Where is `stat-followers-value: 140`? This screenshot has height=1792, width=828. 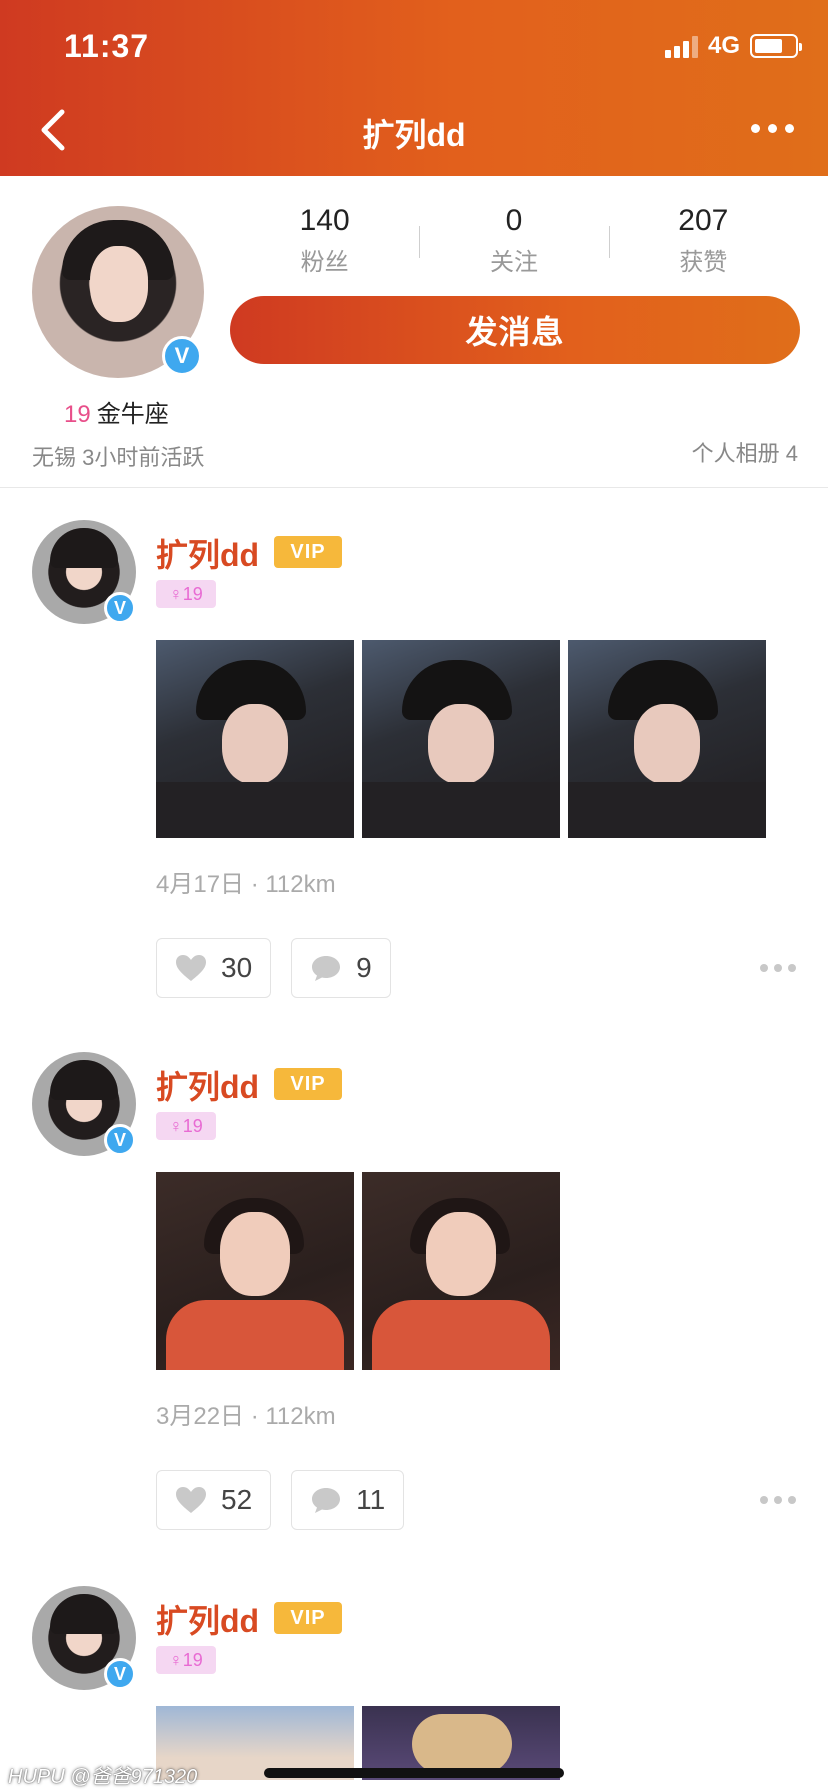 stat-followers-value: 140 is located at coordinates (324, 220).